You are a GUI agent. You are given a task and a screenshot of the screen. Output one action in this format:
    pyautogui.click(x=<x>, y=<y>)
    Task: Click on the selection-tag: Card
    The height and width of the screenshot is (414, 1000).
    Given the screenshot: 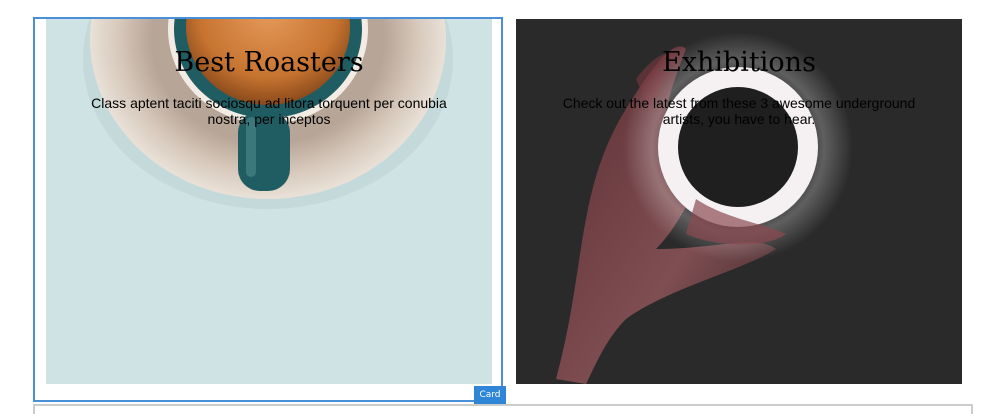 What is the action you would take?
    pyautogui.click(x=490, y=395)
    